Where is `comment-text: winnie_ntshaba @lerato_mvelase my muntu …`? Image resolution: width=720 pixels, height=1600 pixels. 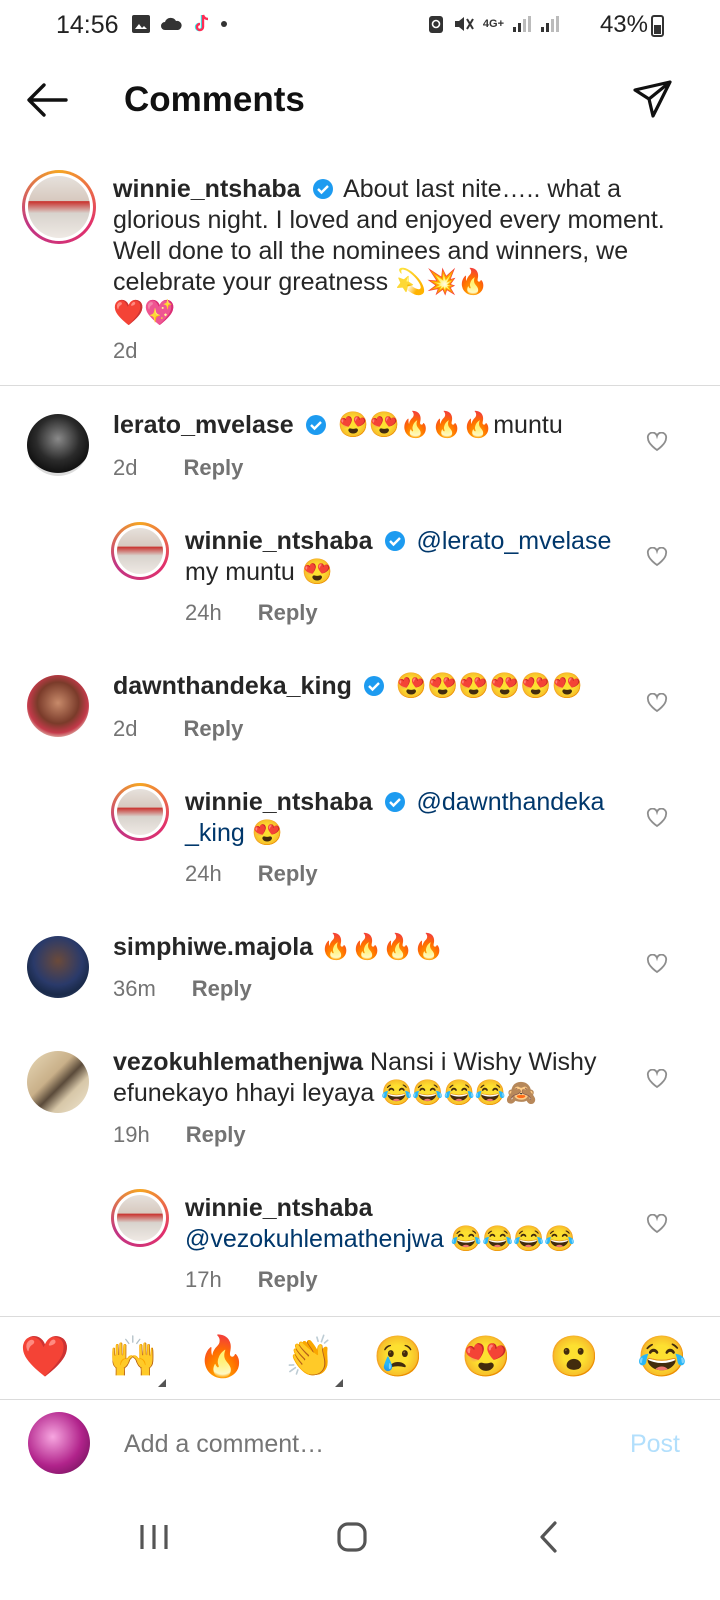 comment-text: winnie_ntshaba @lerato_mvelase my muntu … is located at coordinates (398, 556).